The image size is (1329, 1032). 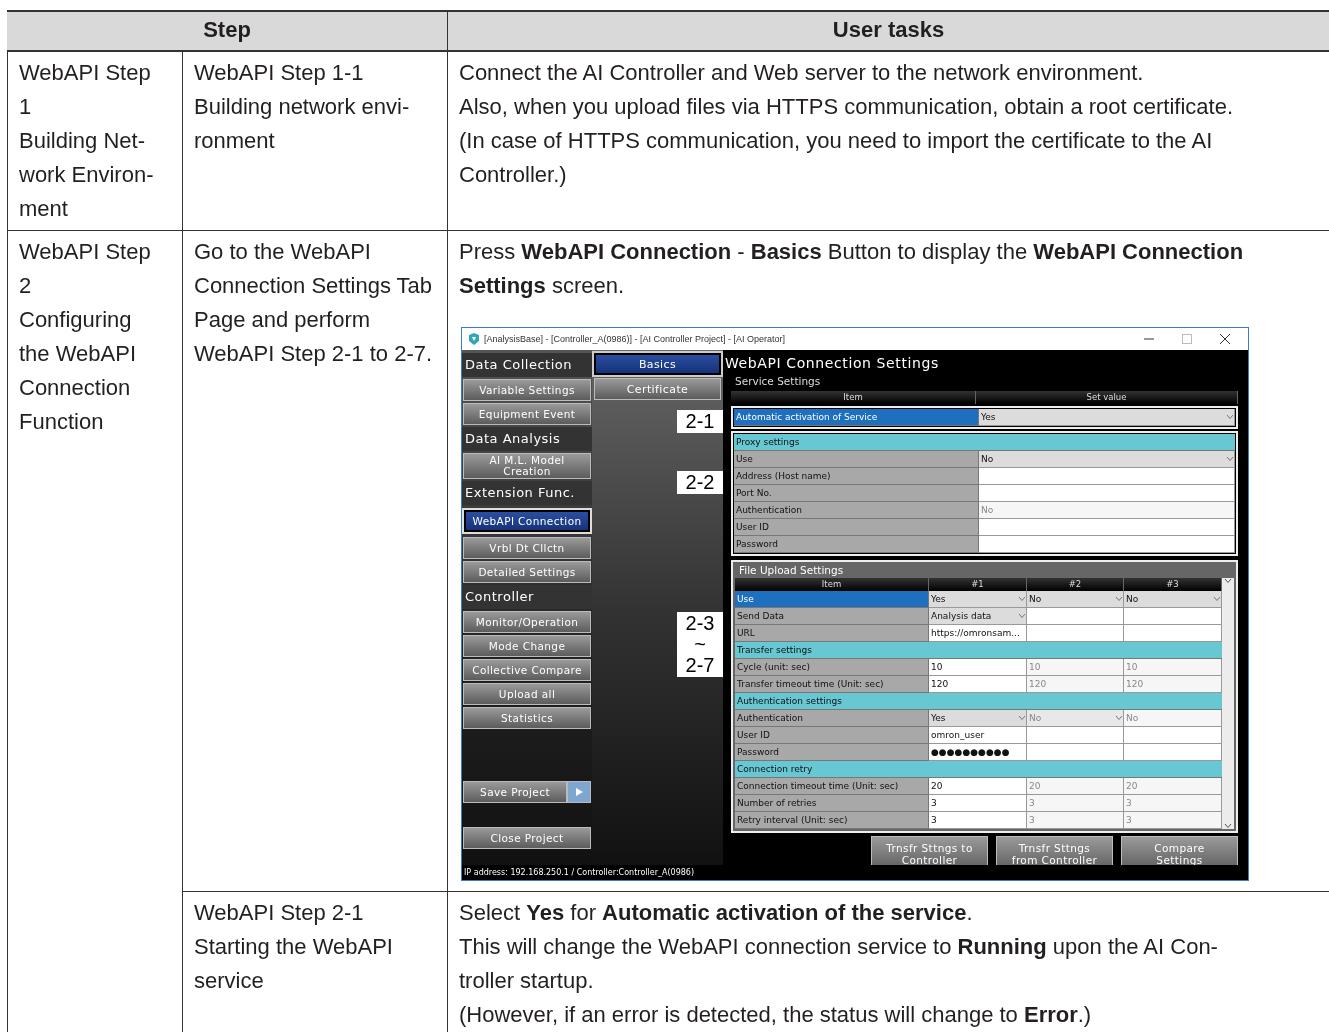 What do you see at coordinates (978, 684) in the screenshot?
I see `input-field: 120` at bounding box center [978, 684].